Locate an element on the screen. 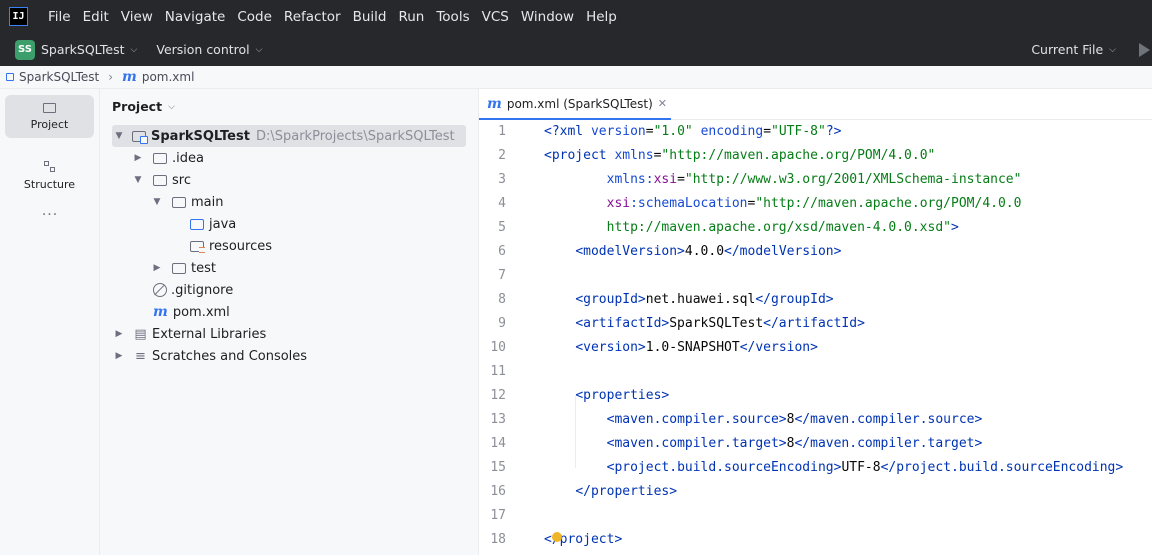 Image resolution: width=1152 pixels, height=555 pixels. line-number: 5 is located at coordinates (502, 227).